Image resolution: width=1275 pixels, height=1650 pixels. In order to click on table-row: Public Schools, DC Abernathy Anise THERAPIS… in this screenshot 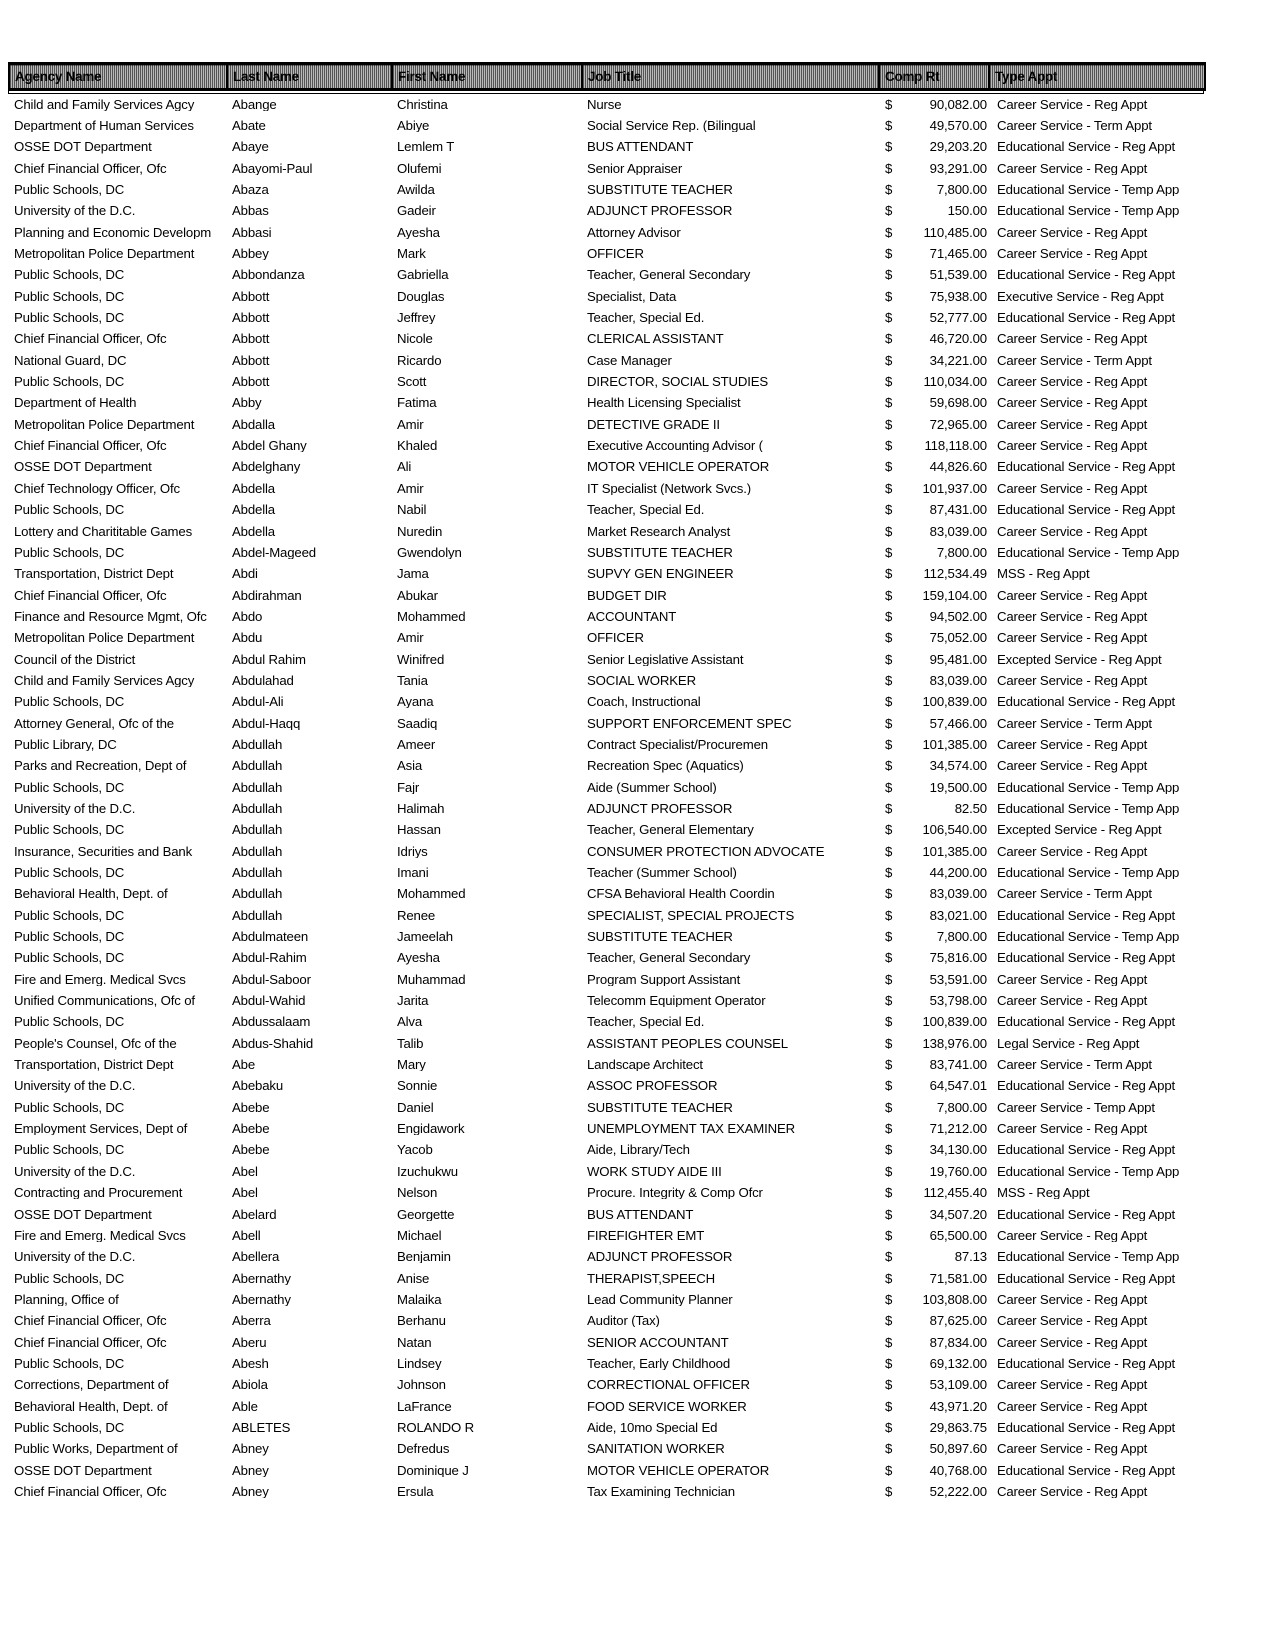, I will do `click(607, 1273)`.